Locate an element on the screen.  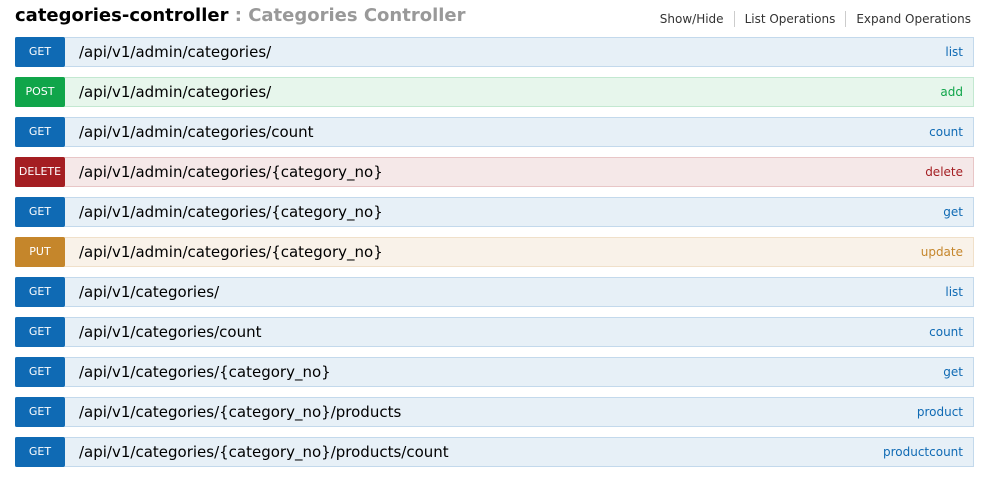
expand-operations-link: Expand Operations is located at coordinates (908, 19).